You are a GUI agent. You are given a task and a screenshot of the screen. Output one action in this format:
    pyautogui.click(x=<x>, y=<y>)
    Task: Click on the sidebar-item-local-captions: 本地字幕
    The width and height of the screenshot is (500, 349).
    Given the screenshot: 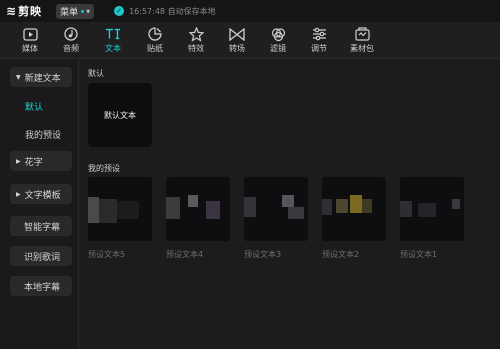 What is the action you would take?
    pyautogui.click(x=41, y=286)
    